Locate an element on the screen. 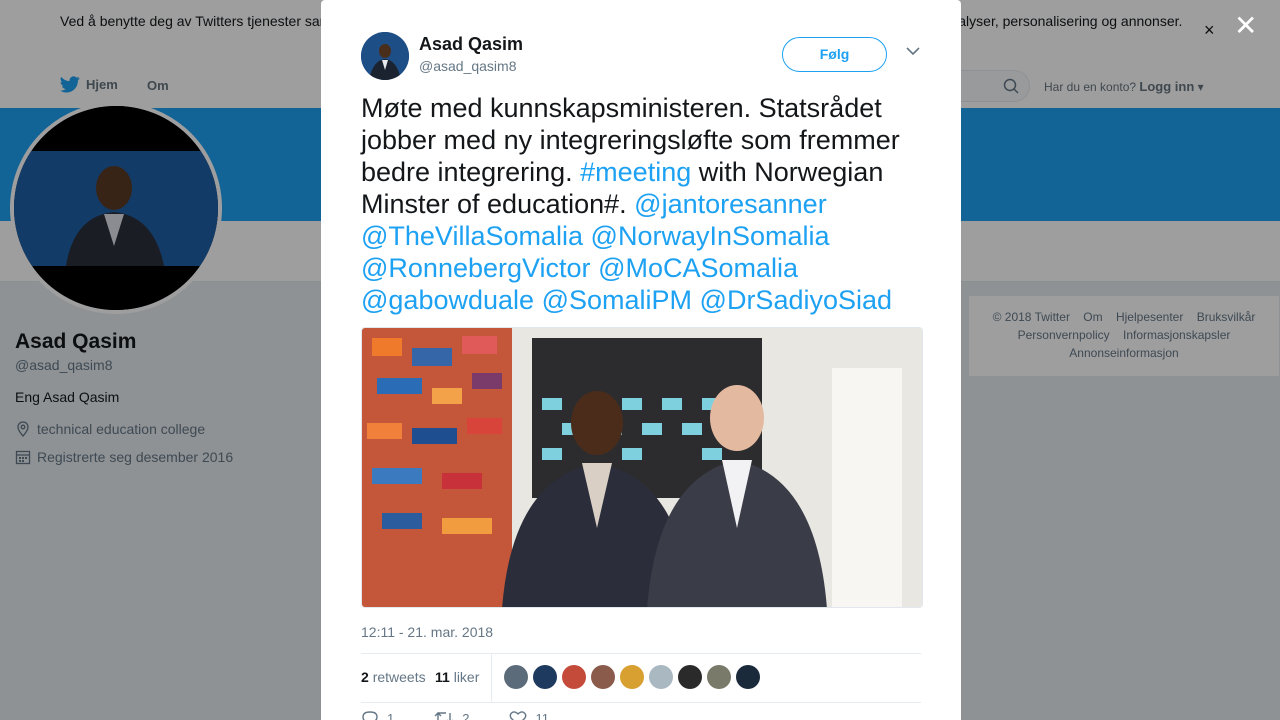  retweet-stat: 2 retweets is located at coordinates (393, 677).